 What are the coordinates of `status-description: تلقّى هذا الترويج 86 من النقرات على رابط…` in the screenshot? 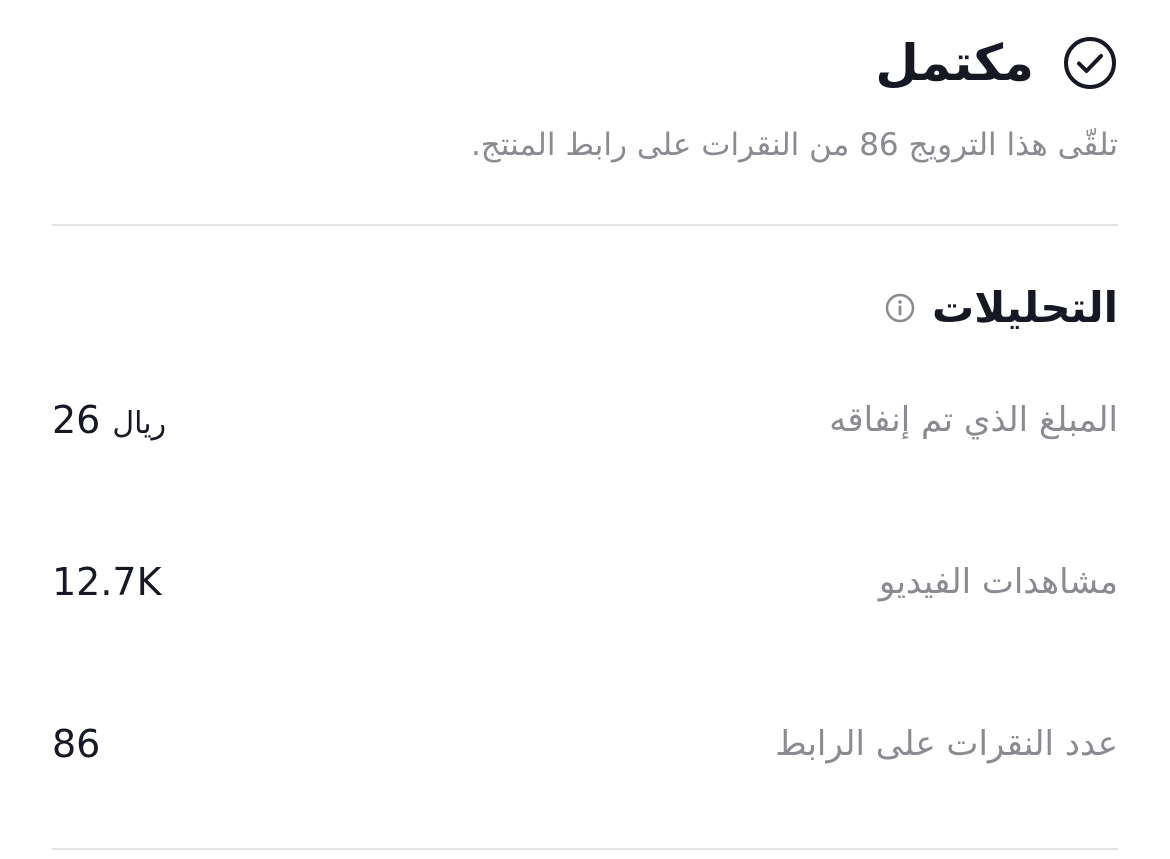 It's located at (794, 145).